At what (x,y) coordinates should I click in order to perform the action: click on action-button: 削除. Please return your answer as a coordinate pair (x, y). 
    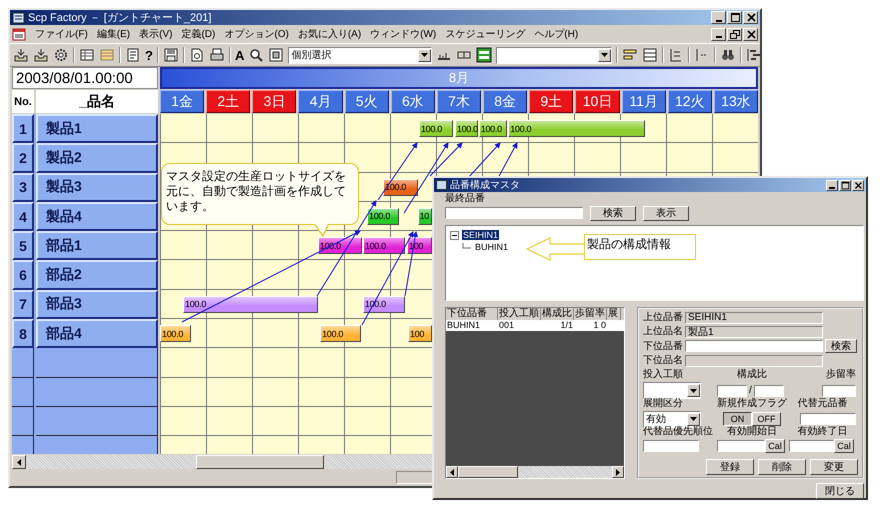
    Looking at the image, I should click on (782, 467).